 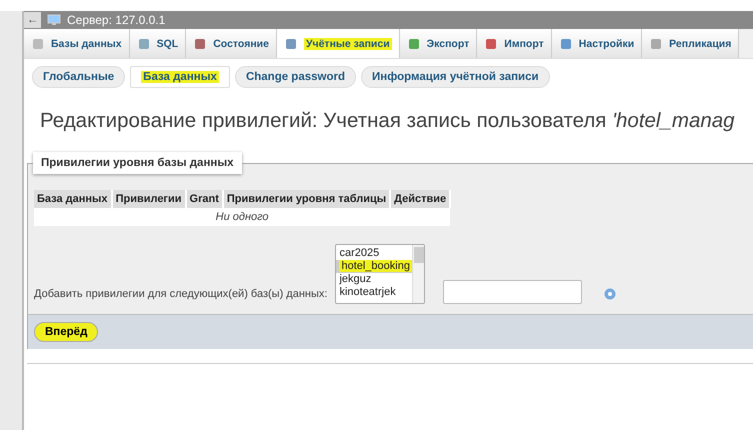 What do you see at coordinates (455, 77) in the screenshot?
I see `sub-tab: Информация учётной записи` at bounding box center [455, 77].